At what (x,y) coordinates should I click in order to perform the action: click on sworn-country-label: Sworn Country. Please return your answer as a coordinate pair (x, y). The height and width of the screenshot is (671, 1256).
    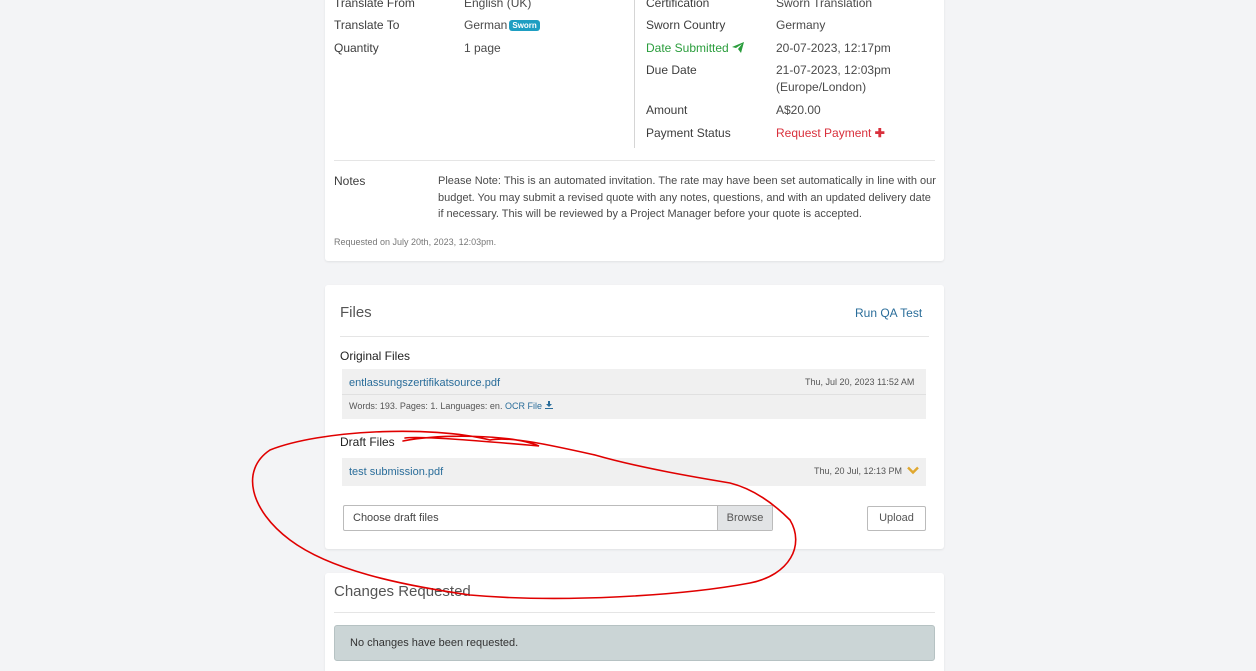
    Looking at the image, I should click on (686, 25).